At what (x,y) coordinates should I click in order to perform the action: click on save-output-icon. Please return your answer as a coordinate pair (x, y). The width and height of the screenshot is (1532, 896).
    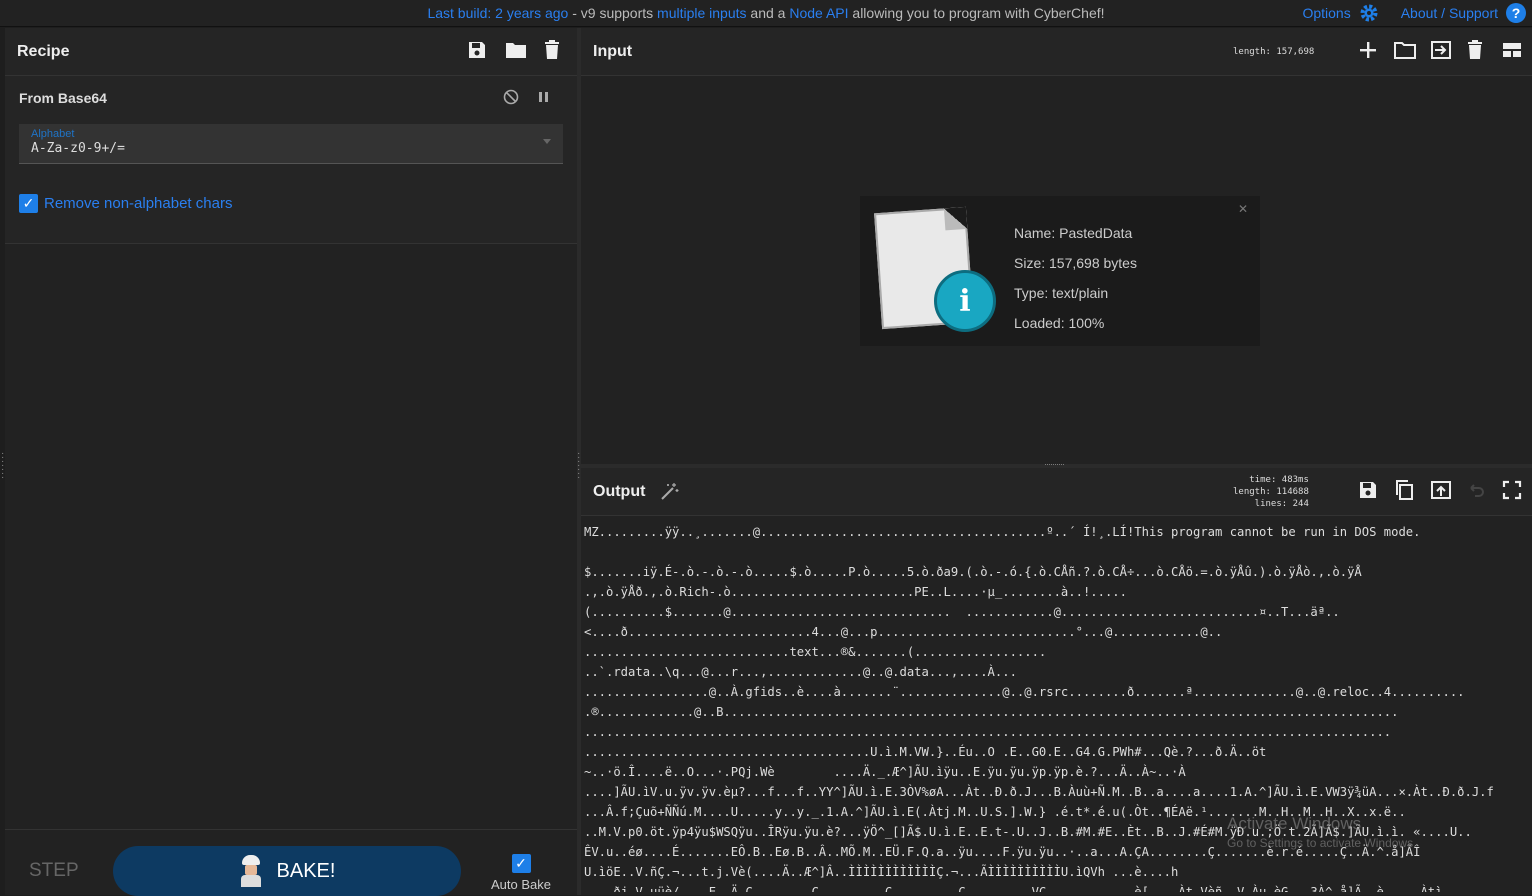
    Looking at the image, I should click on (1368, 490).